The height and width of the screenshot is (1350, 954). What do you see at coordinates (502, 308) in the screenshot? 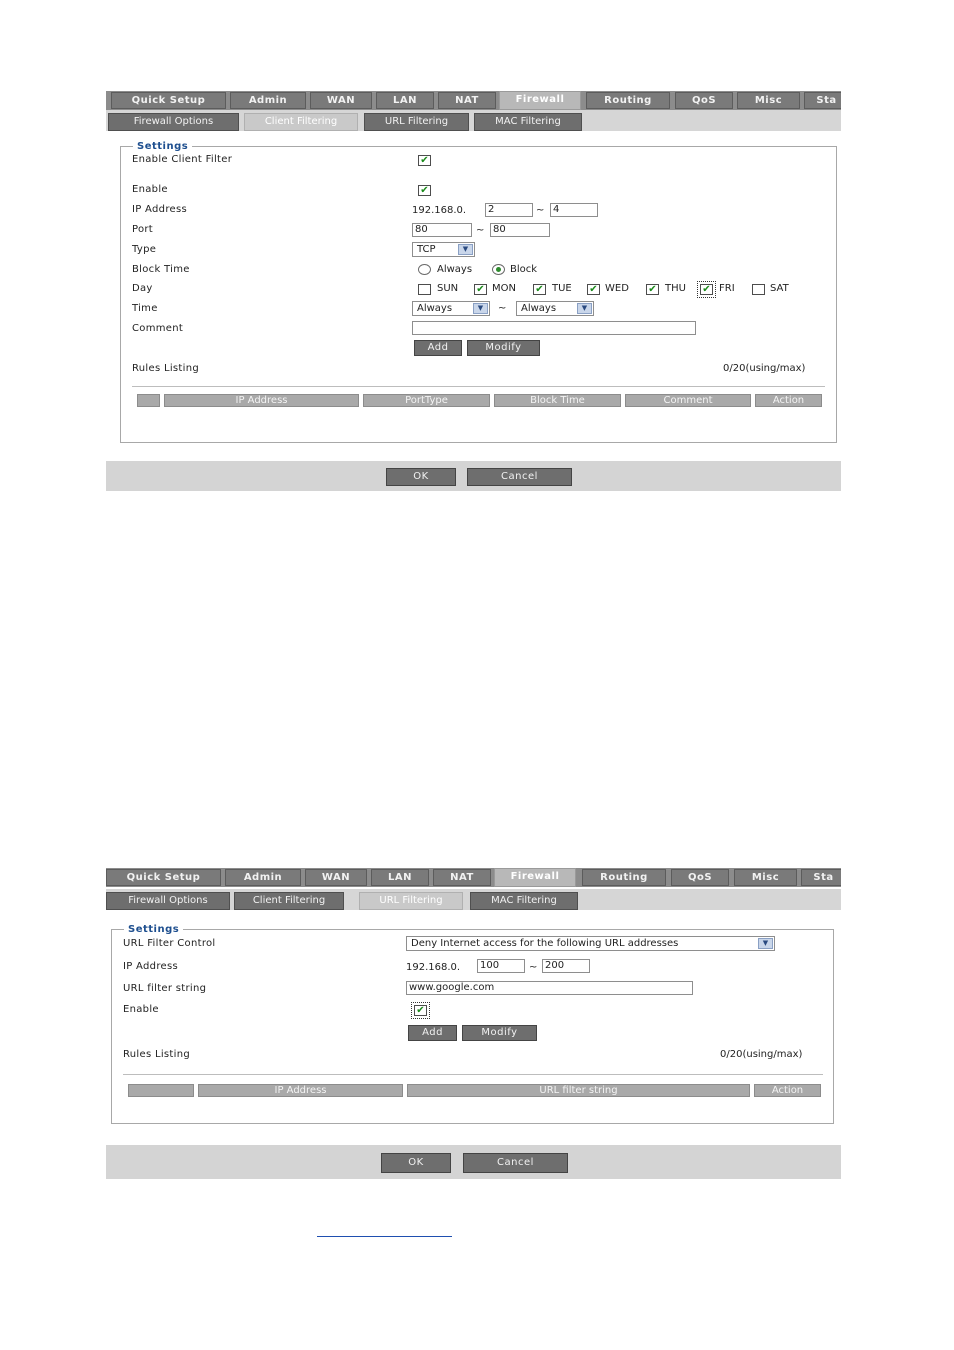
I see `time-range-tilde: ~` at bounding box center [502, 308].